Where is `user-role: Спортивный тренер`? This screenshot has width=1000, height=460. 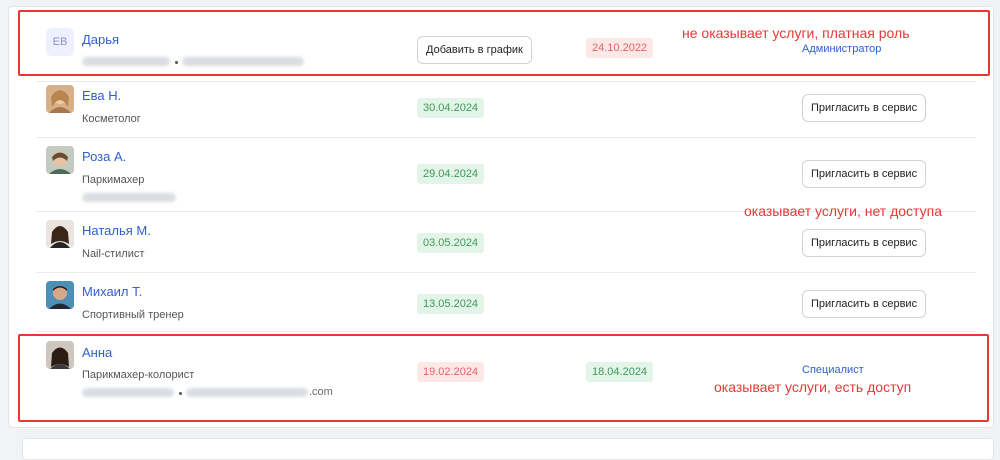
user-role: Спортивный тренер is located at coordinates (133, 315).